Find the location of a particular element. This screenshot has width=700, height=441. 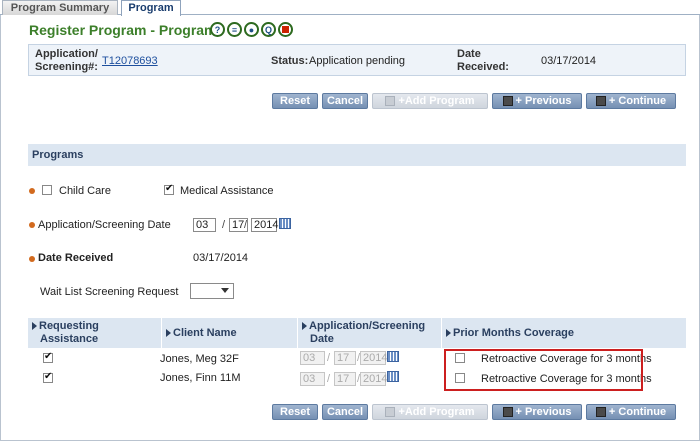

column-client-name: Client Name is located at coordinates (230, 333).